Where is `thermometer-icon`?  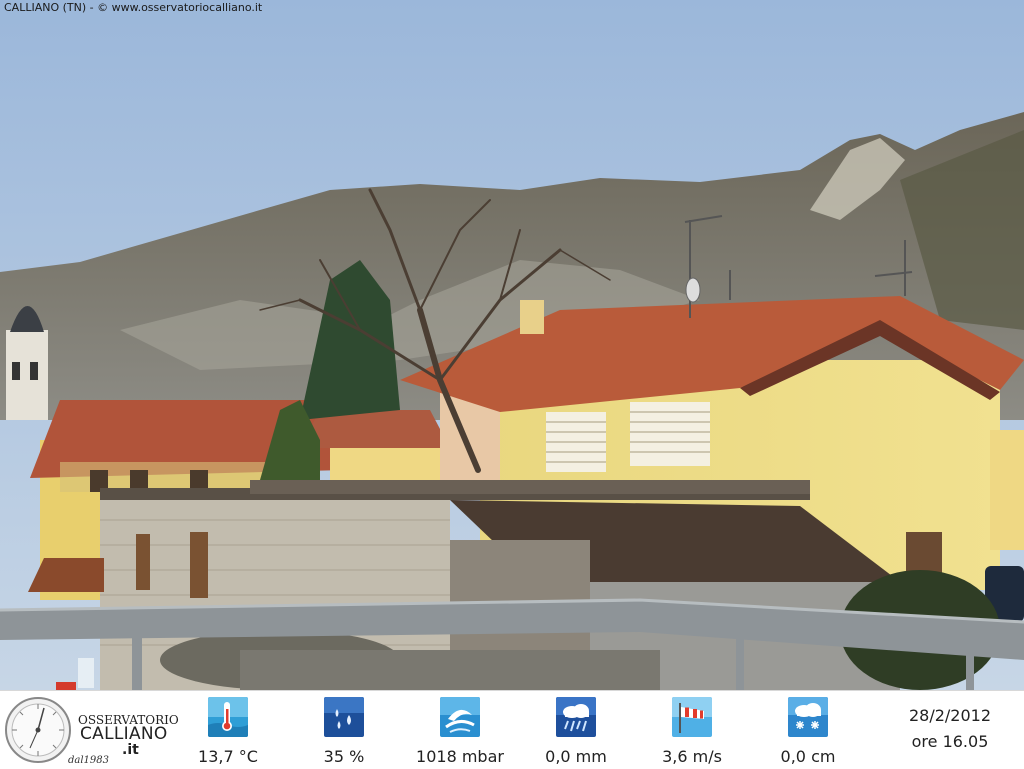 thermometer-icon is located at coordinates (228, 717).